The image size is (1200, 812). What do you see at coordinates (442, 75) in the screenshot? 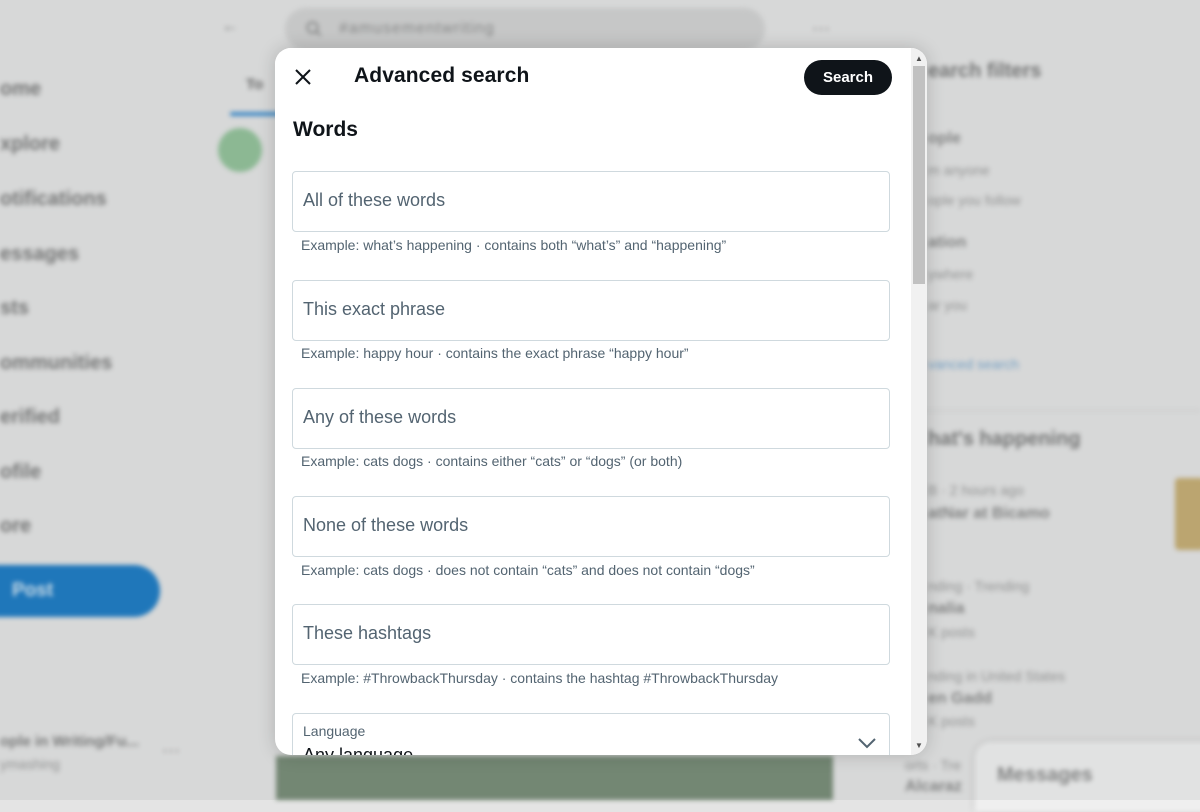
I see `modal-title: Advanced search` at bounding box center [442, 75].